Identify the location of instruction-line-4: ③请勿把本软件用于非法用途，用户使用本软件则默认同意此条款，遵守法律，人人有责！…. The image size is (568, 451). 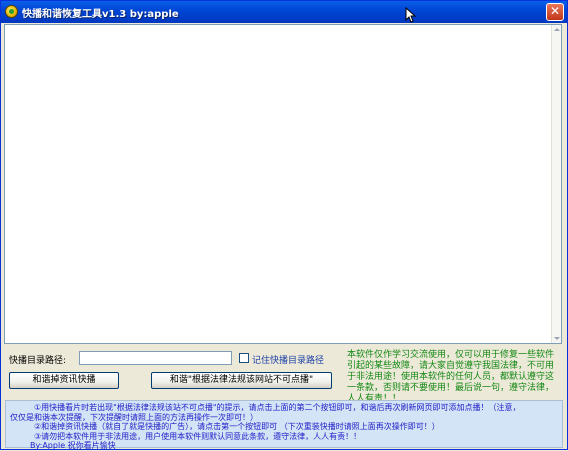
(198, 436).